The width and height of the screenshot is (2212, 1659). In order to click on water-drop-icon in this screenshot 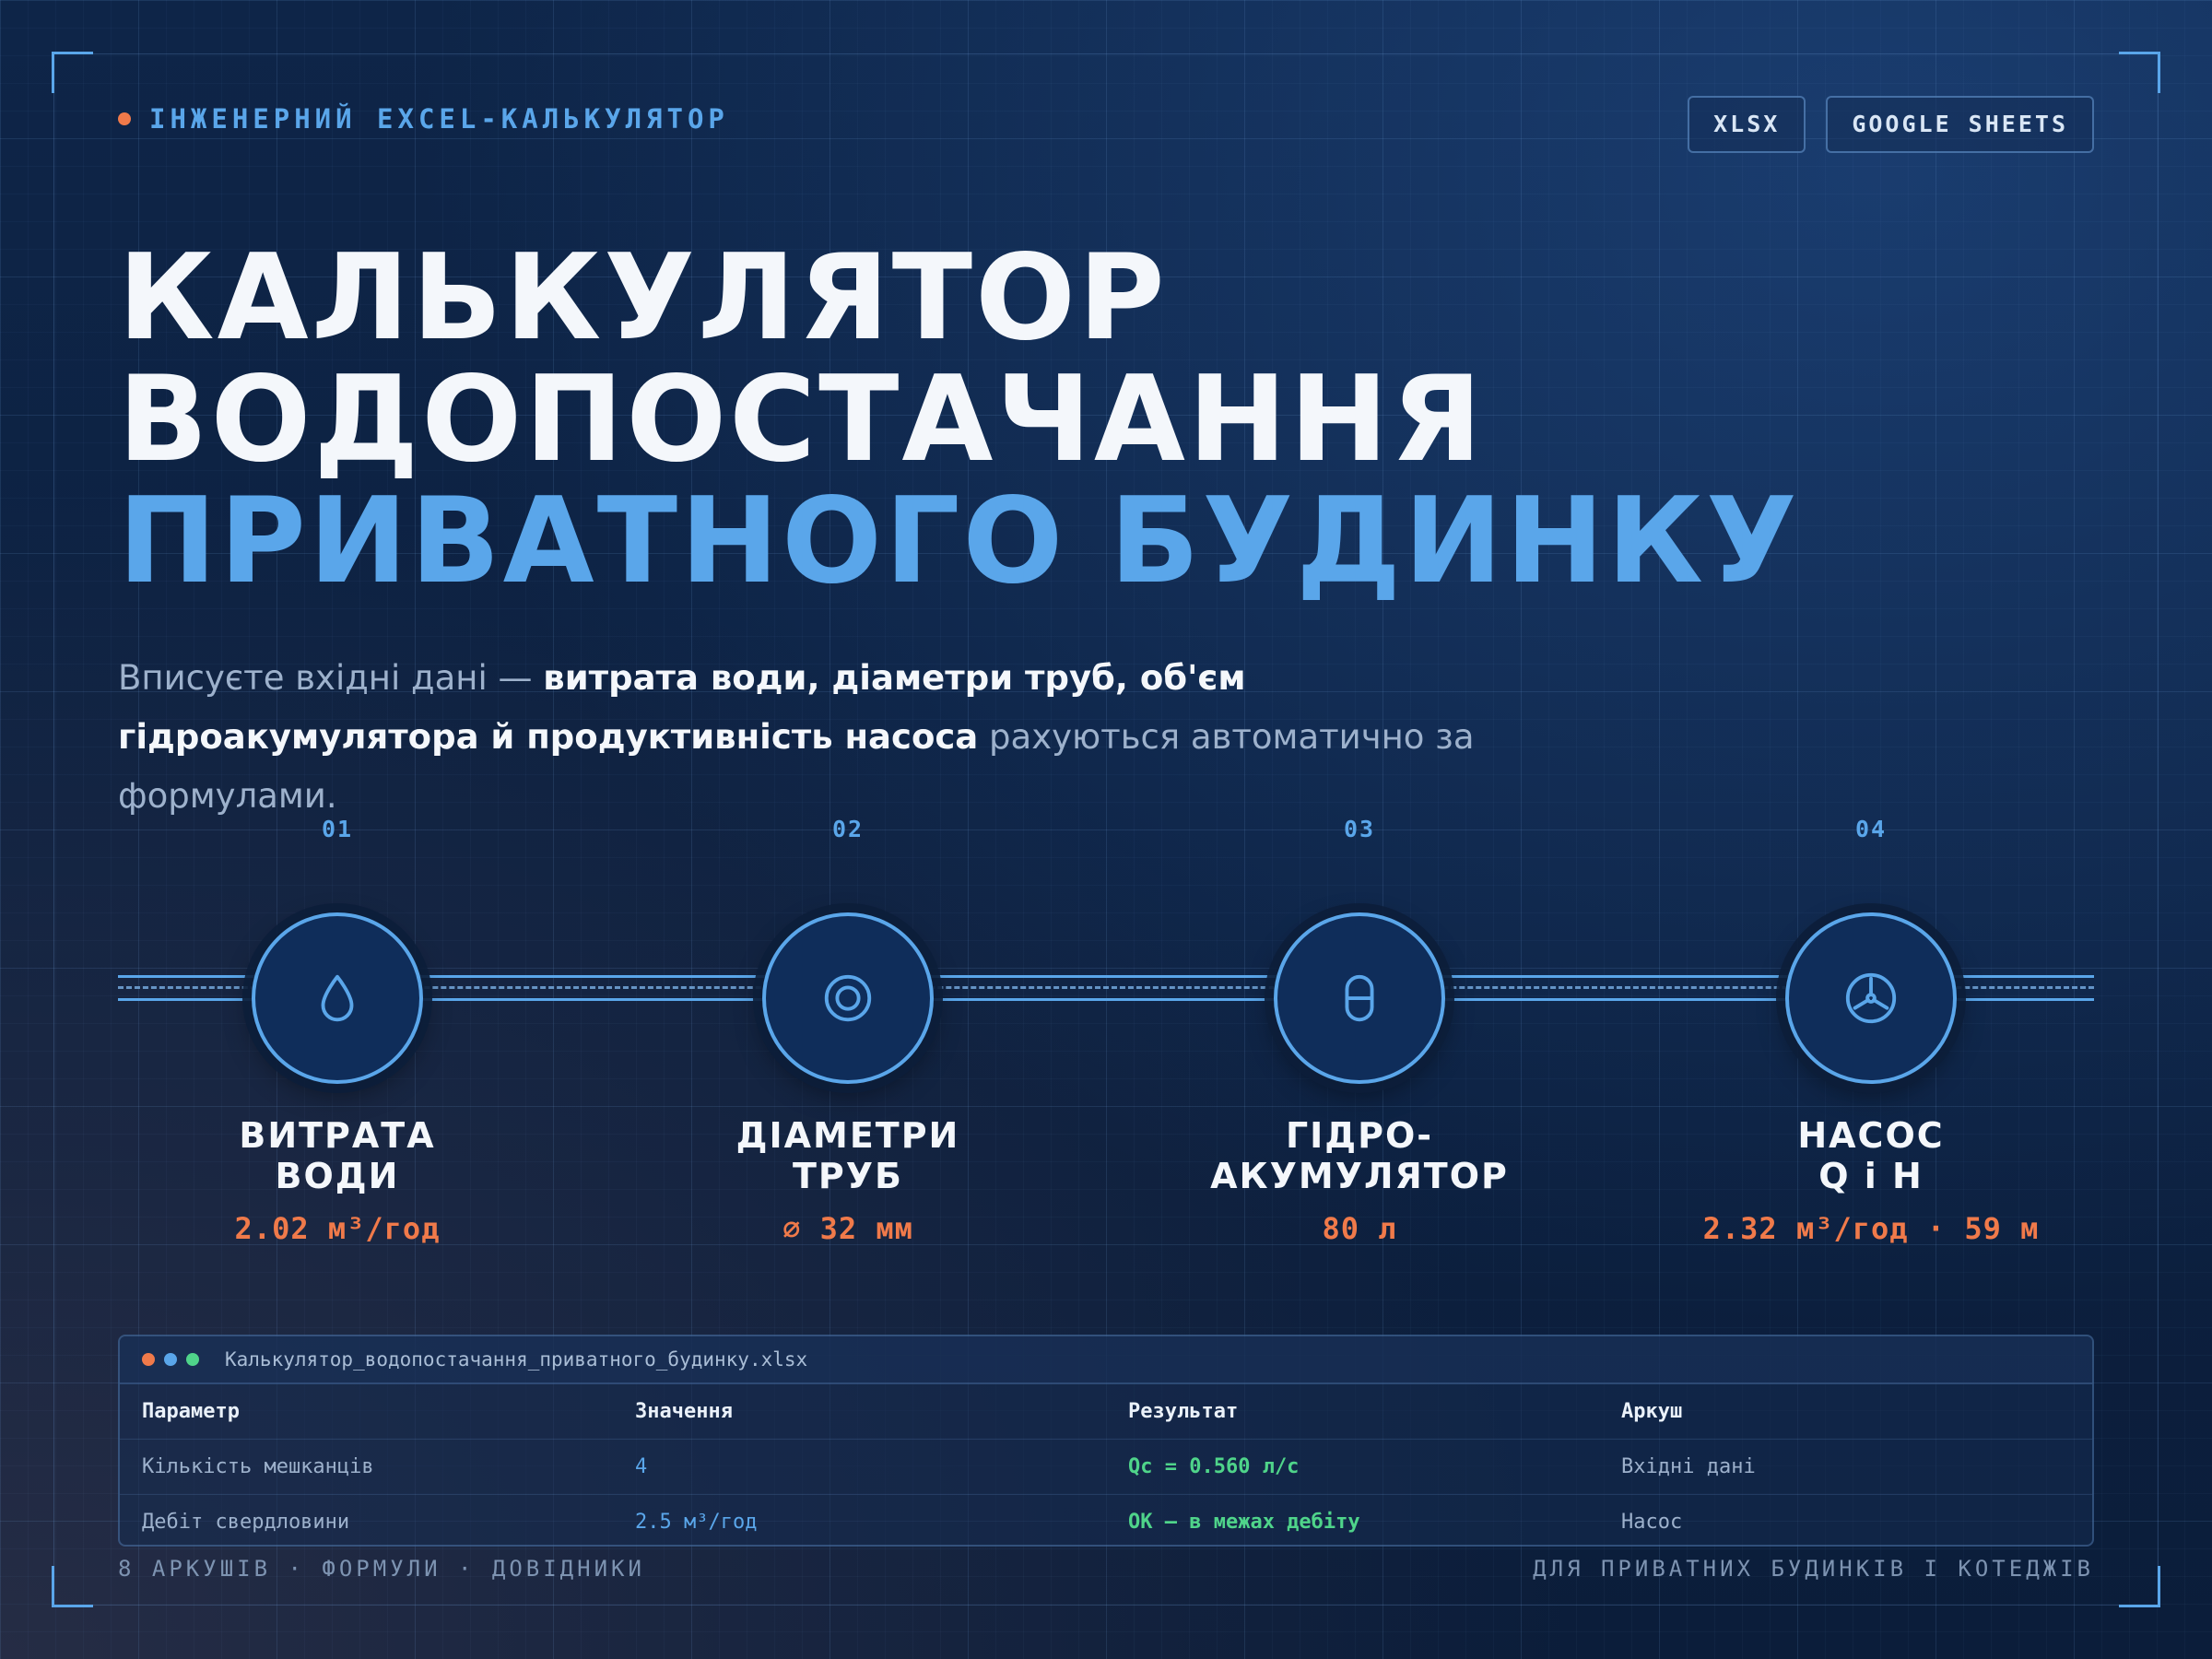, I will do `click(337, 998)`.